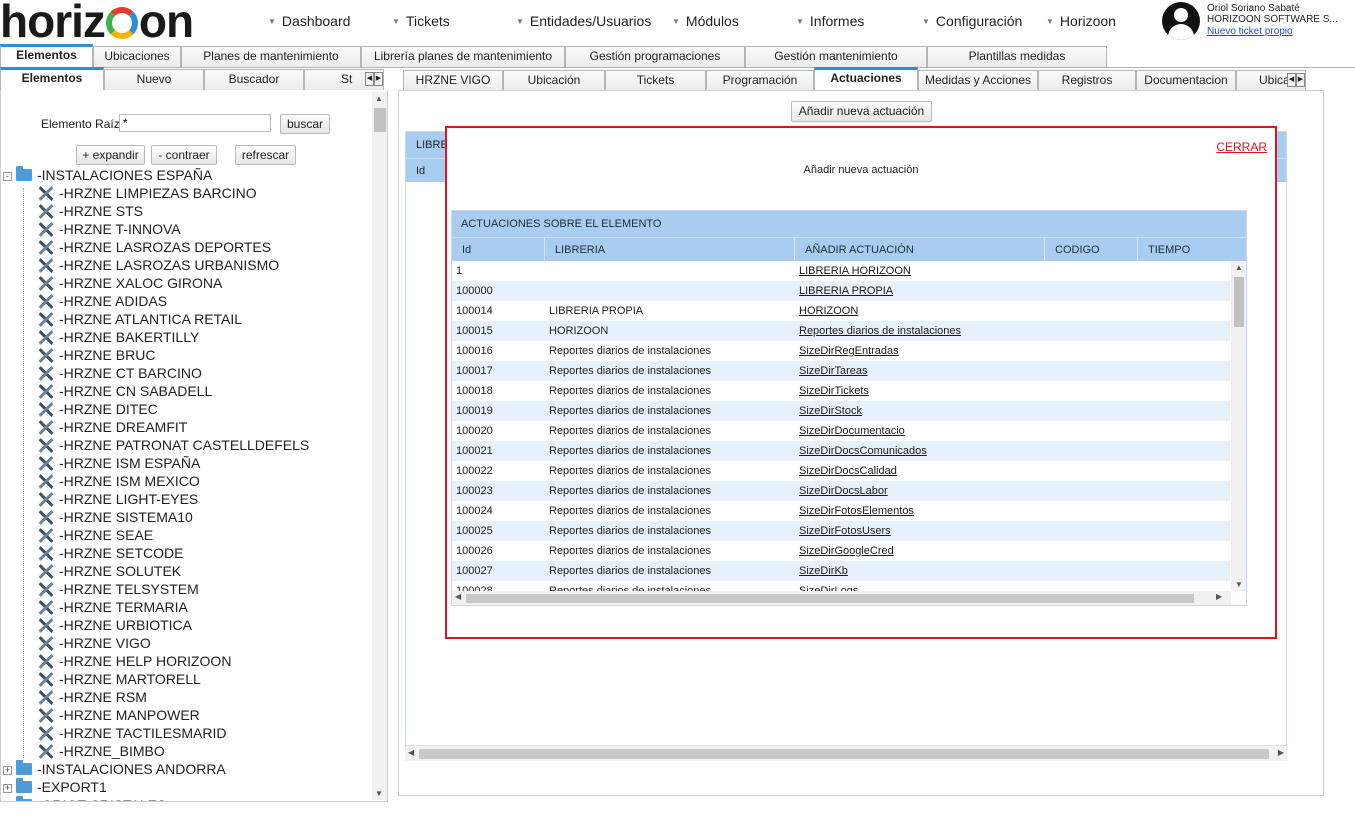  What do you see at coordinates (1250, 31) in the screenshot?
I see `new-ticket-link: Nuevo ticket propio` at bounding box center [1250, 31].